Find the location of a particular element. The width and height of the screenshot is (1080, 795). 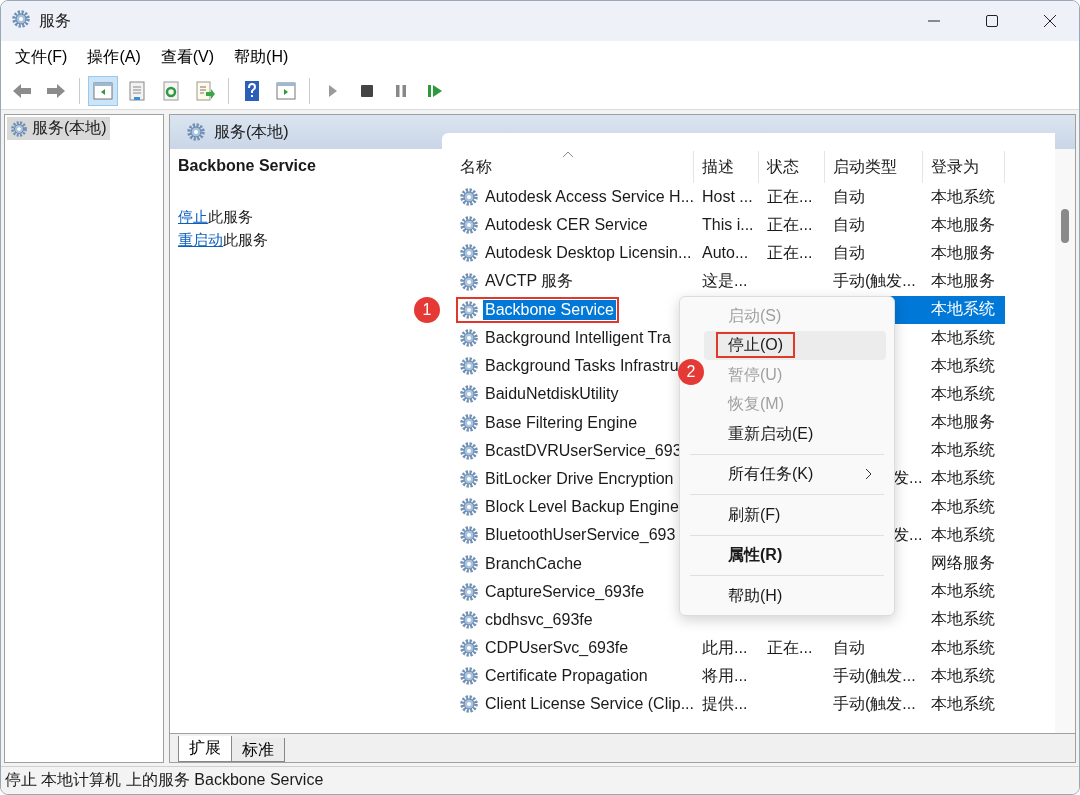

menu-item: 帮助(H) is located at coordinates (261, 57).